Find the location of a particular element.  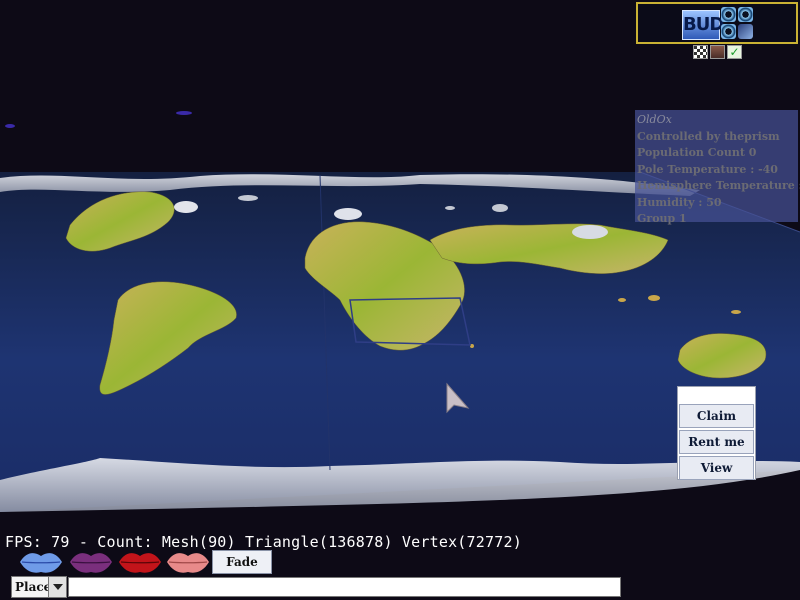

view-button: View is located at coordinates (716, 468).